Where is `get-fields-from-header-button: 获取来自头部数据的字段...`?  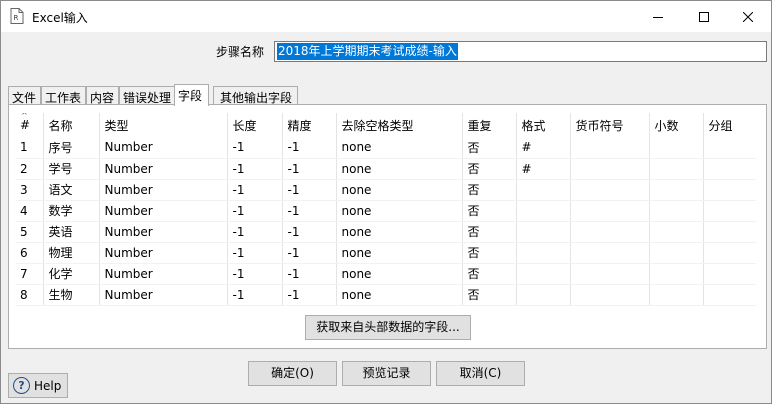
get-fields-from-header-button: 获取来自头部数据的字段... is located at coordinates (388, 327).